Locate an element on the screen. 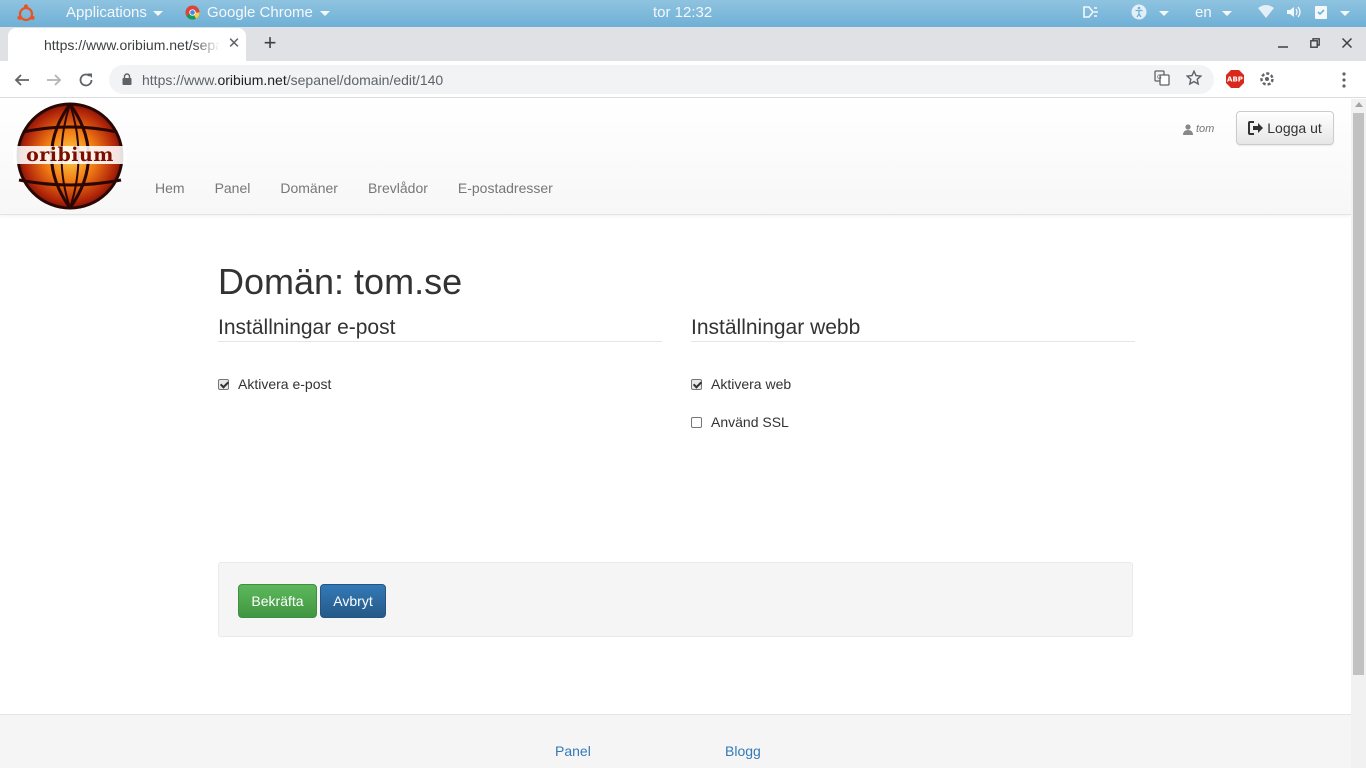  close-icon: ✕ is located at coordinates (234, 44).